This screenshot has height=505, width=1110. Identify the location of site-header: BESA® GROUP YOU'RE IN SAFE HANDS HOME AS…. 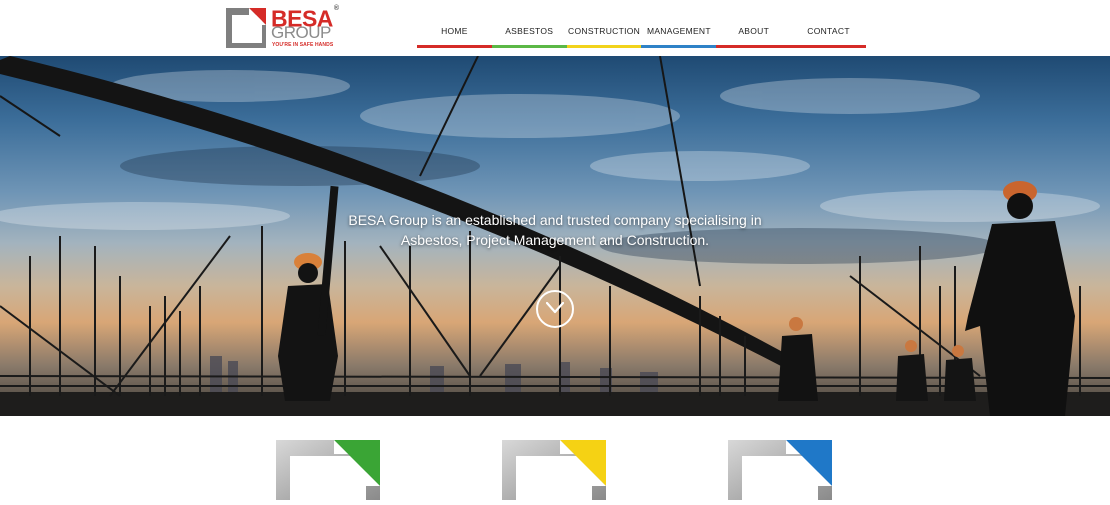
(555, 28).